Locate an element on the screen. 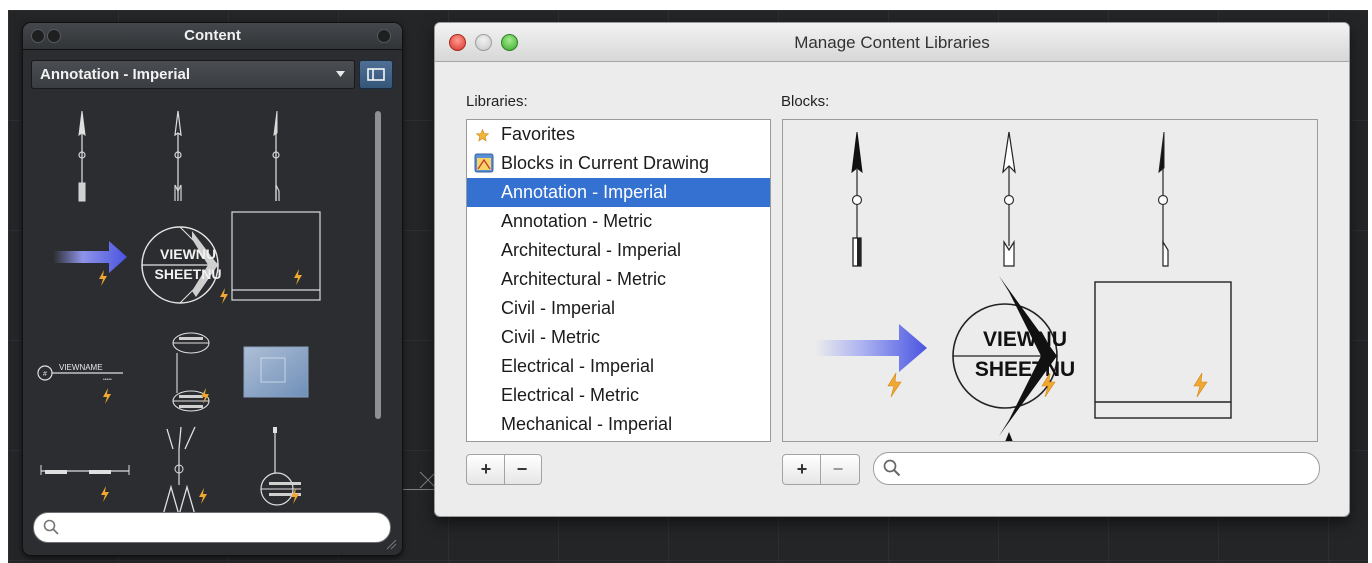 This screenshot has height=563, width=1372. library-label: Mechanical - Imperial is located at coordinates (587, 424).